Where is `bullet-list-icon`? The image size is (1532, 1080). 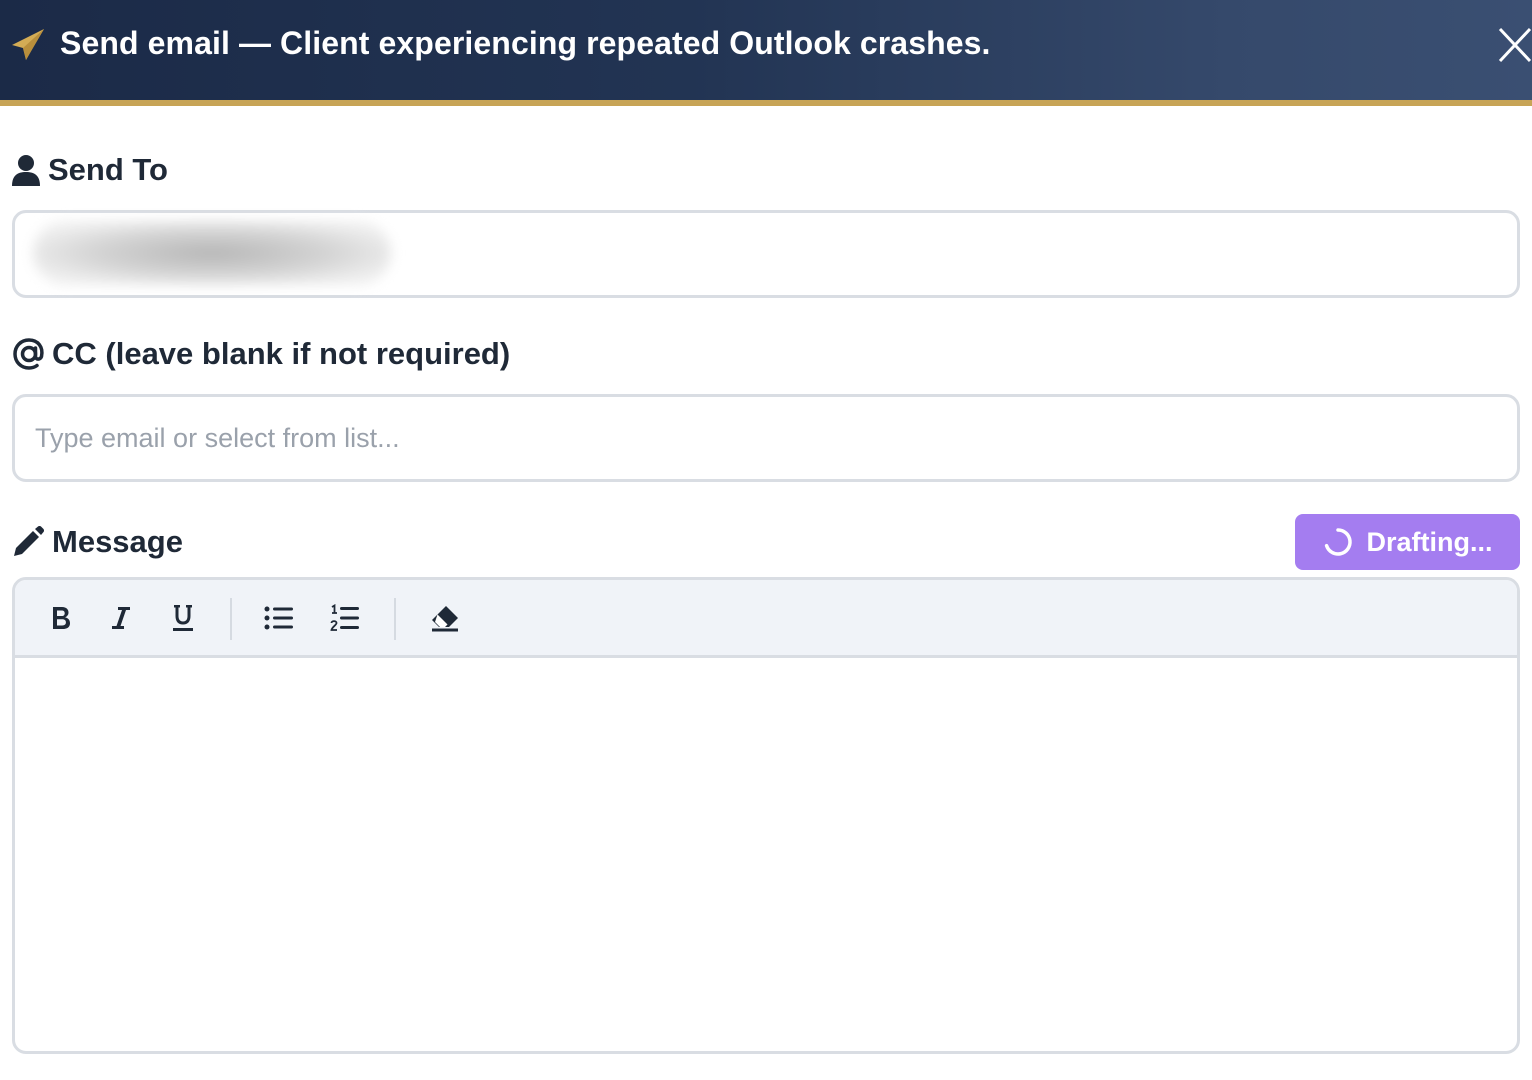 bullet-list-icon is located at coordinates (279, 618).